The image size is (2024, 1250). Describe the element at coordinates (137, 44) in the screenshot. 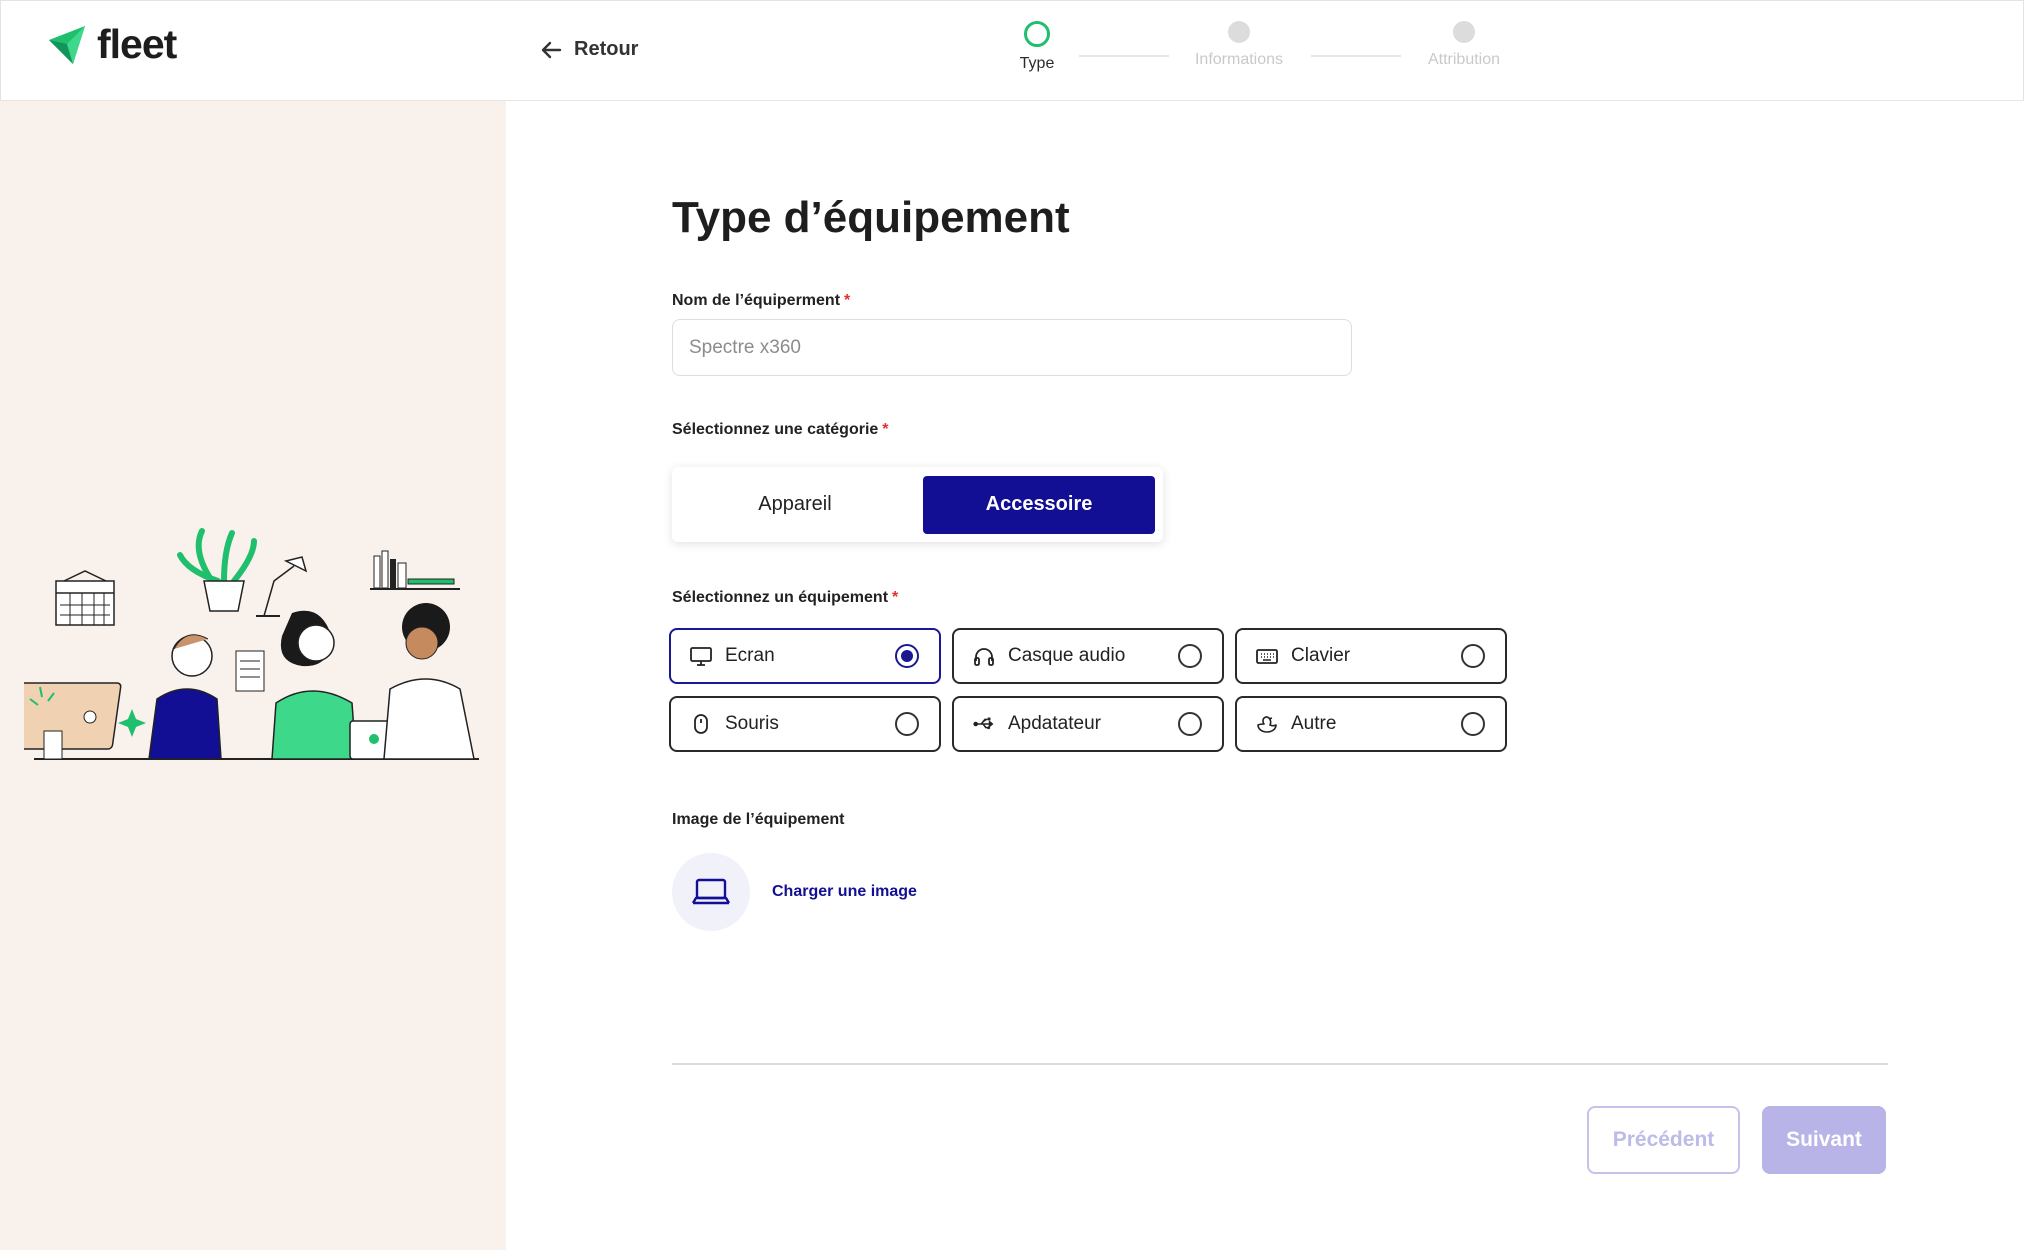

I see `logo-text: fleet` at that location.